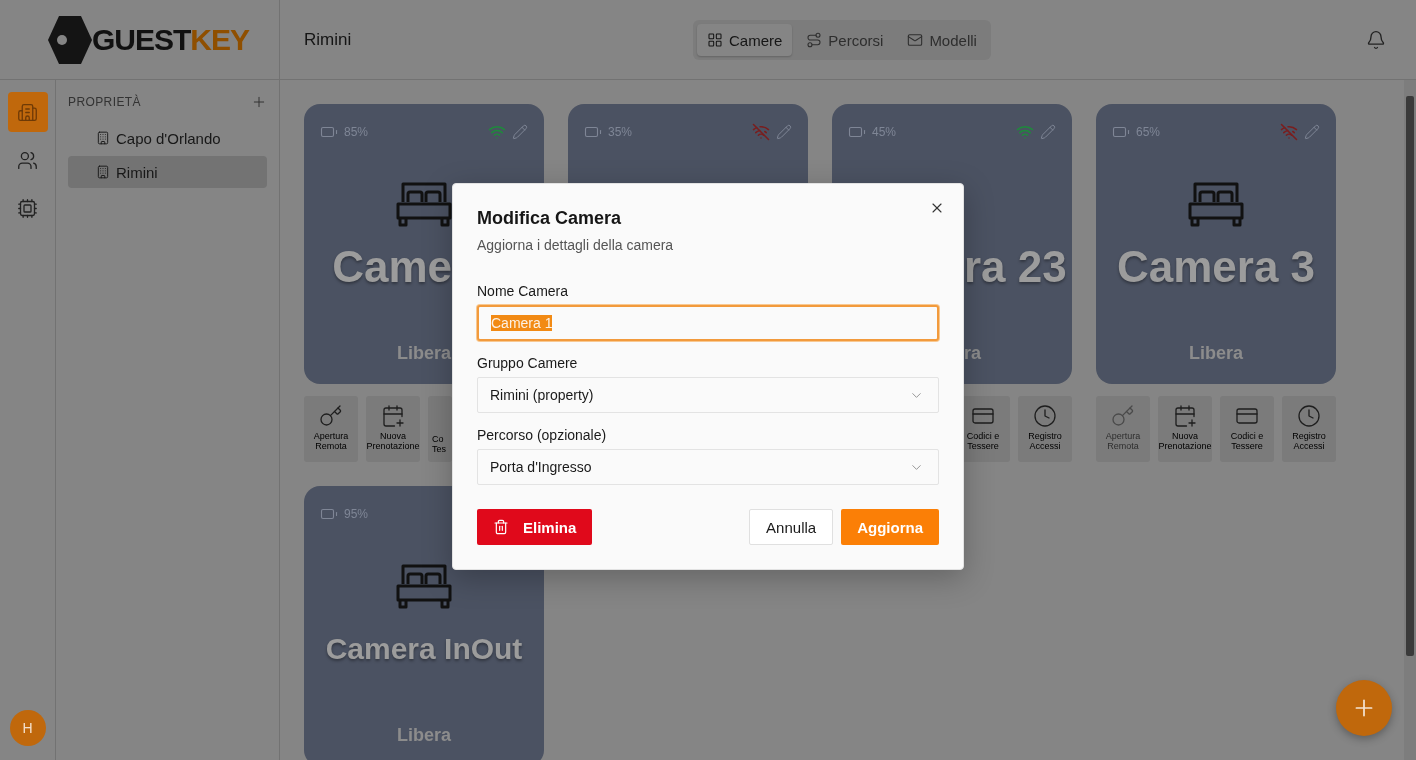 The height and width of the screenshot is (760, 1416). I want to click on bell-icon, so click(1376, 39).